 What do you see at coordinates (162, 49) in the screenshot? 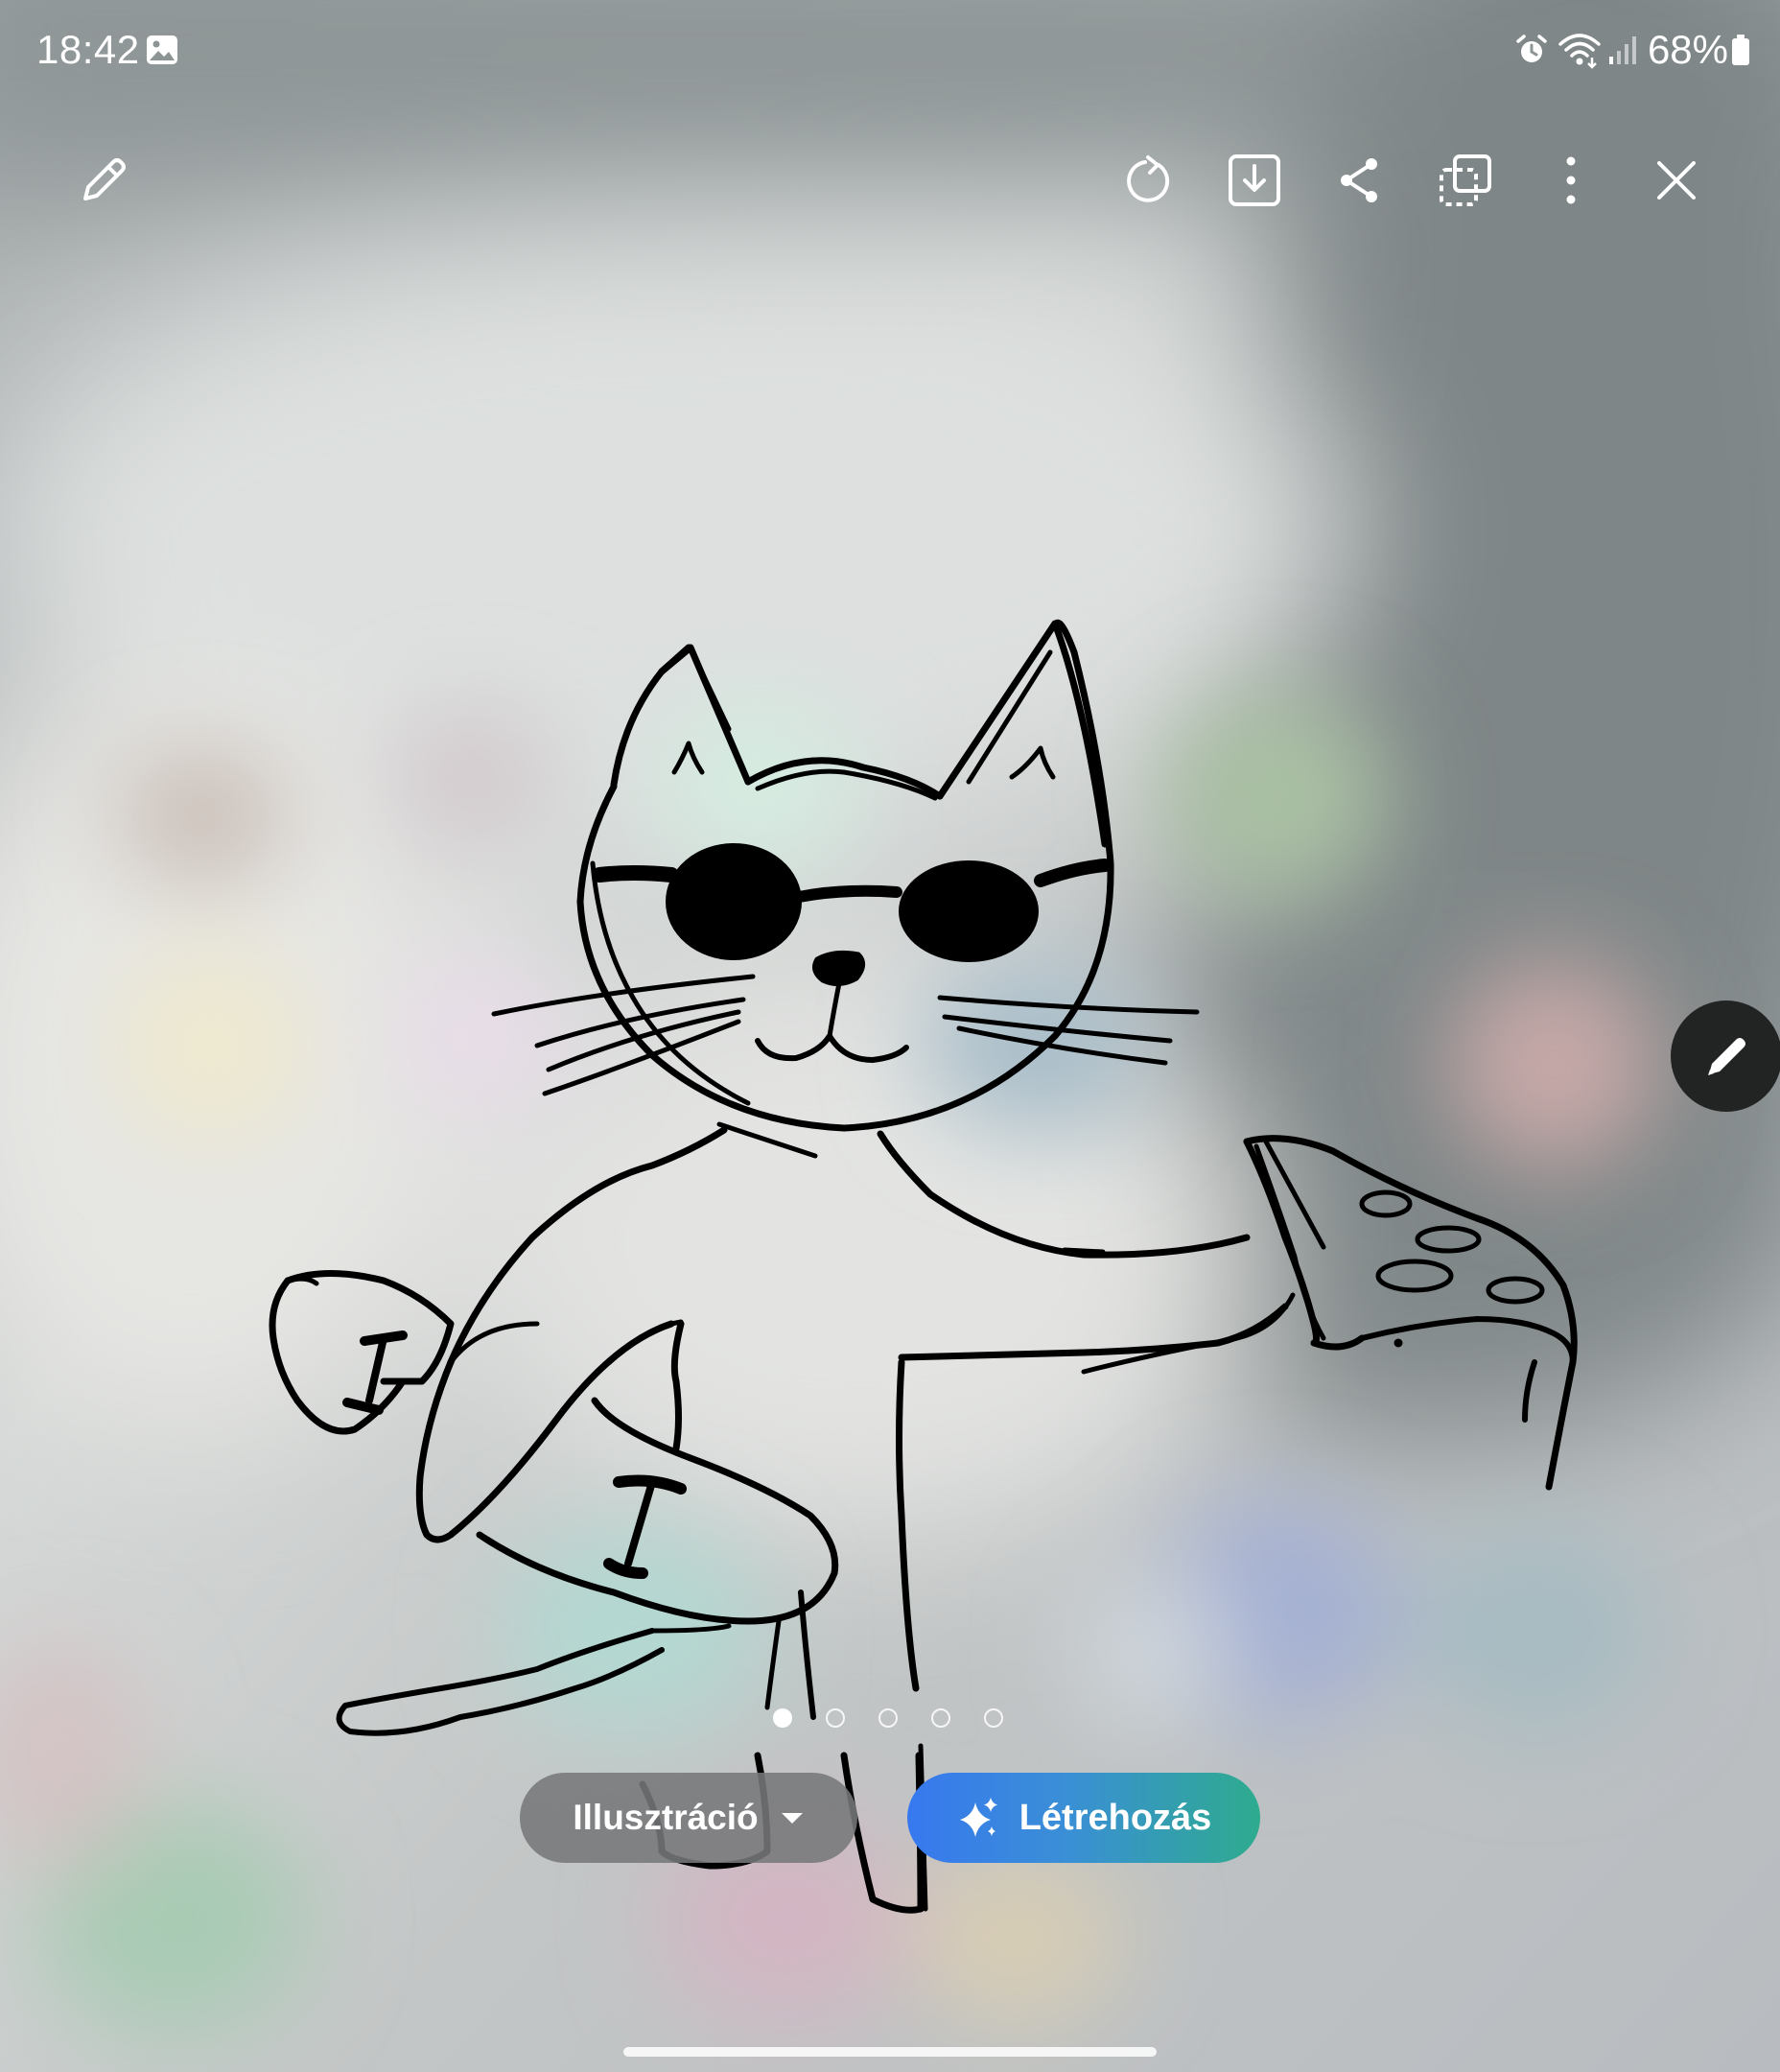
I see `gallery-icon` at bounding box center [162, 49].